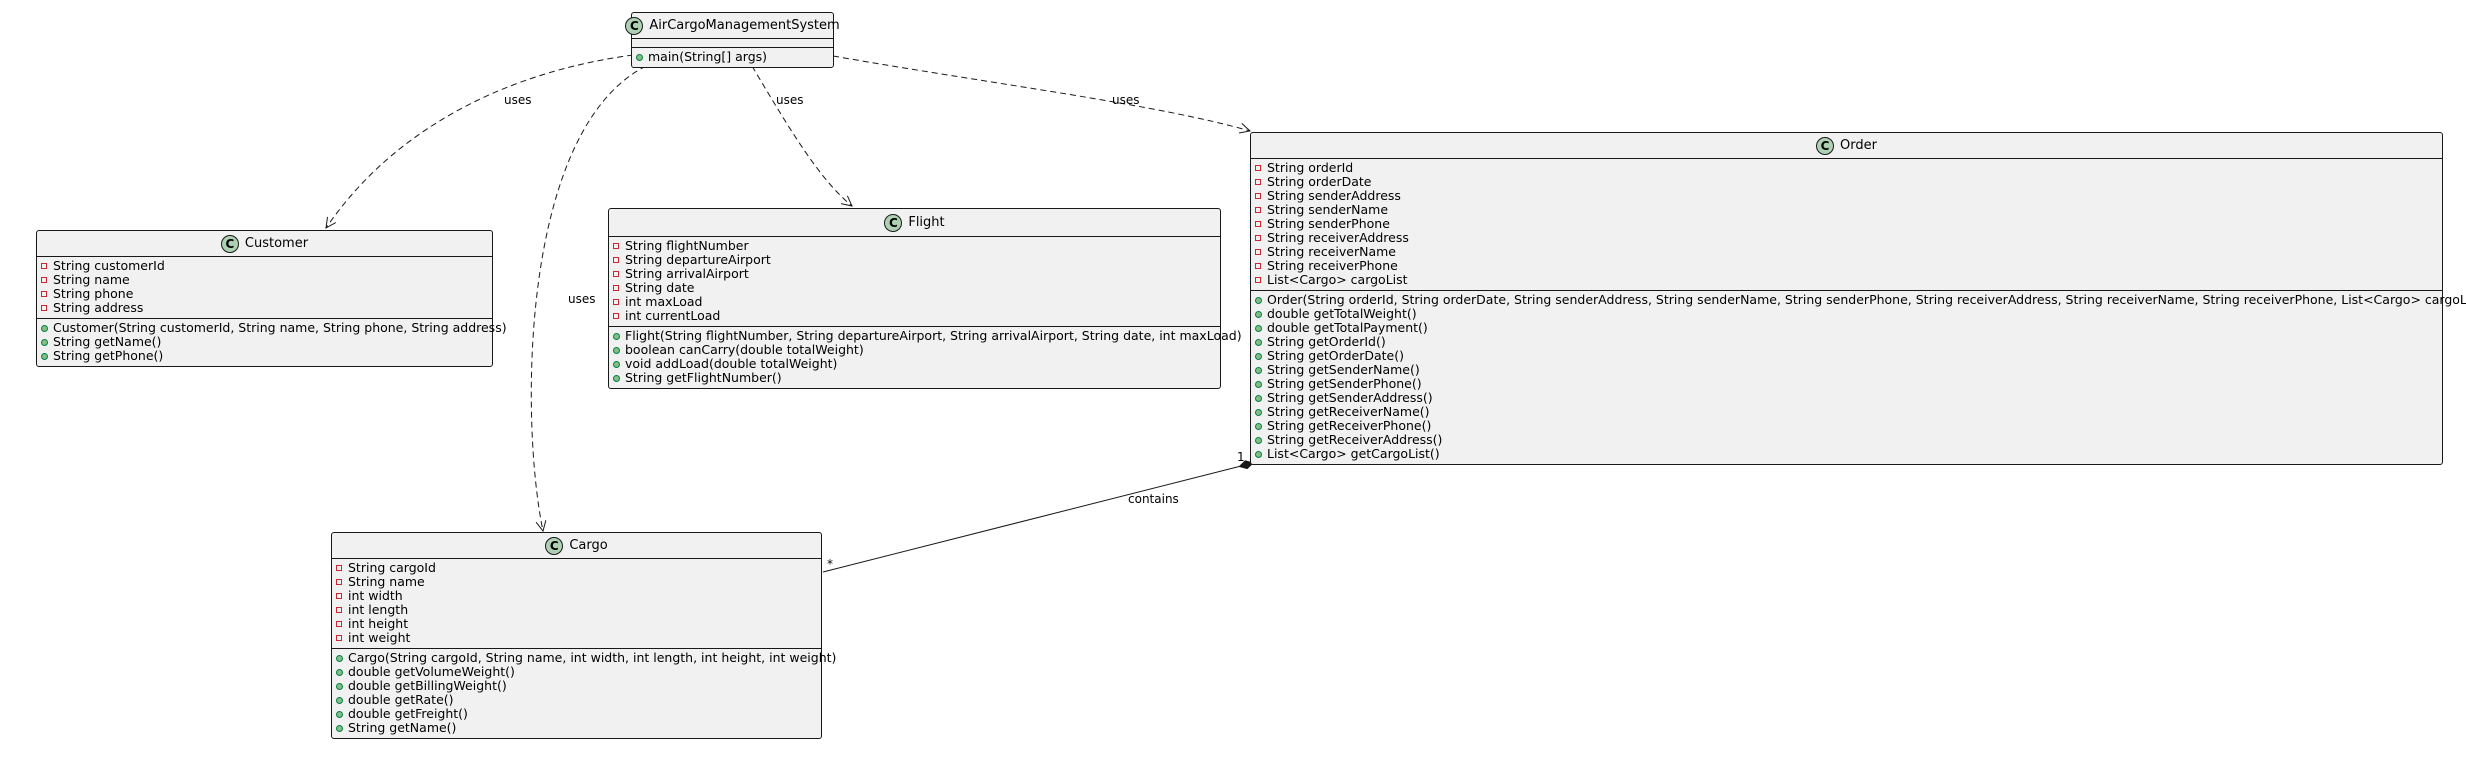 The height and width of the screenshot is (761, 2466). Describe the element at coordinates (698, 259) in the screenshot. I see `attribute-text: String departureAirport` at that location.